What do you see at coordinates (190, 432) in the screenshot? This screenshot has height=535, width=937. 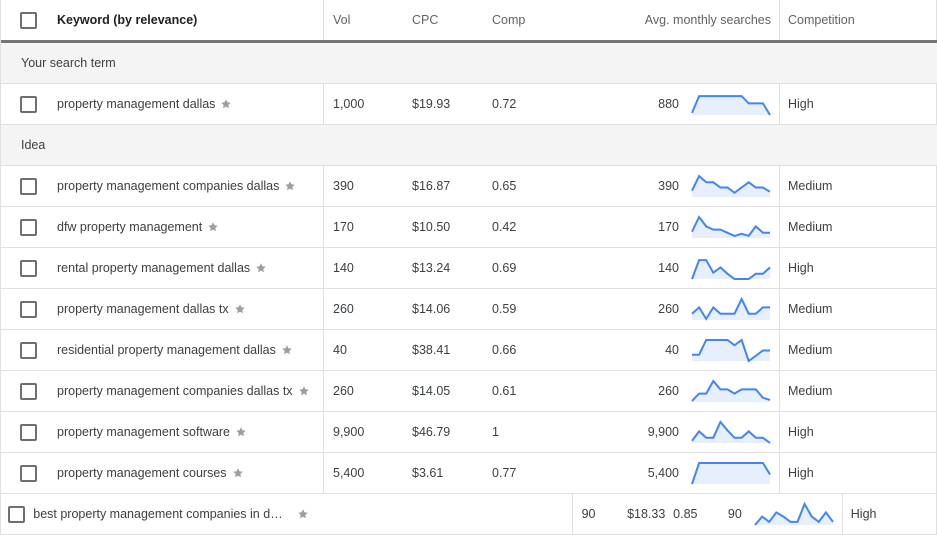 I see `keyword-cell: property management software` at bounding box center [190, 432].